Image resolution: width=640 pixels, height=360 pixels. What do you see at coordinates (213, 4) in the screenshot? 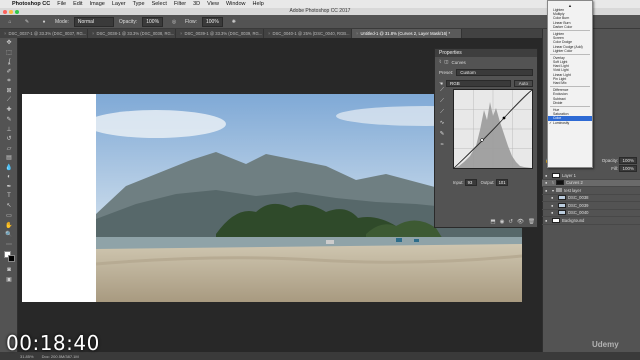
I see `menu-view: View` at bounding box center [213, 4].